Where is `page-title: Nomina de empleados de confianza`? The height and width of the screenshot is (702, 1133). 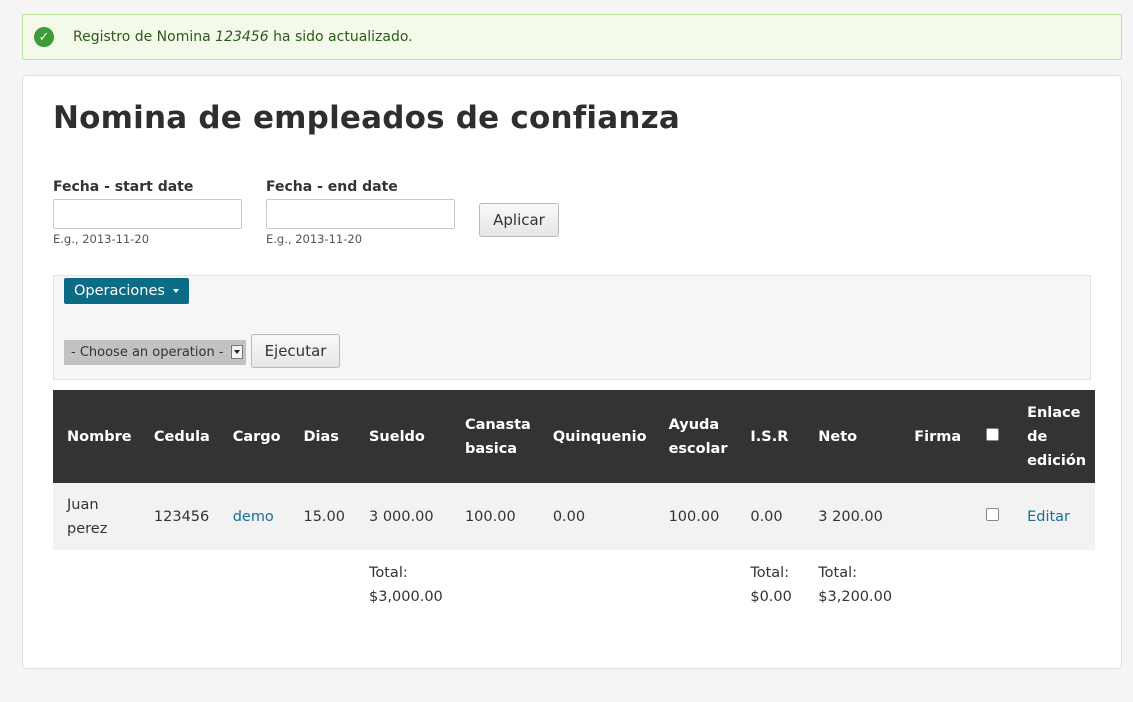 page-title: Nomina de empleados de confianza is located at coordinates (366, 118).